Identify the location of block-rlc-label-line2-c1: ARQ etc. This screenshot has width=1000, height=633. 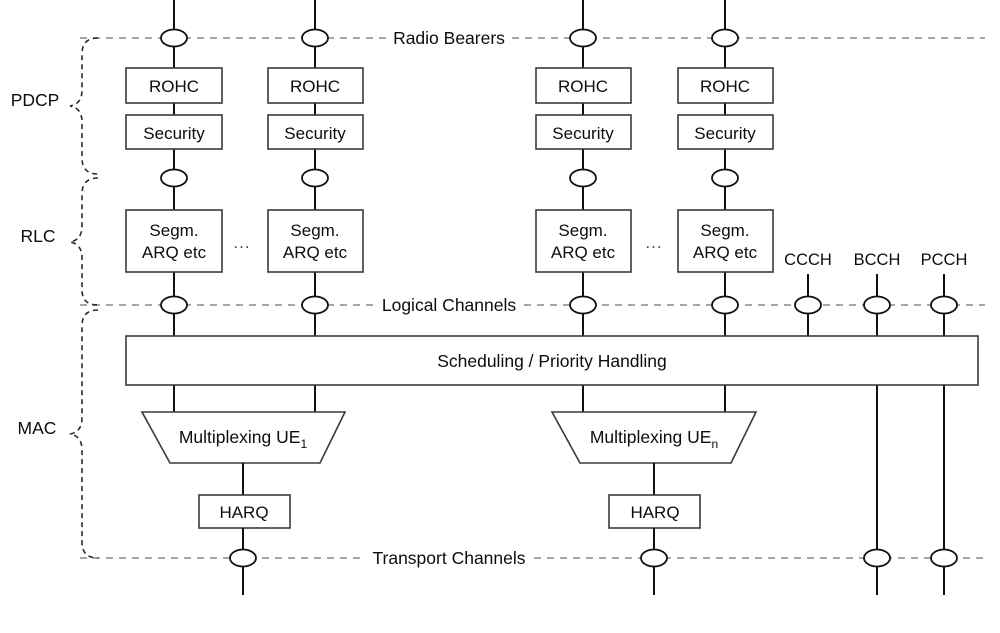
(174, 252).